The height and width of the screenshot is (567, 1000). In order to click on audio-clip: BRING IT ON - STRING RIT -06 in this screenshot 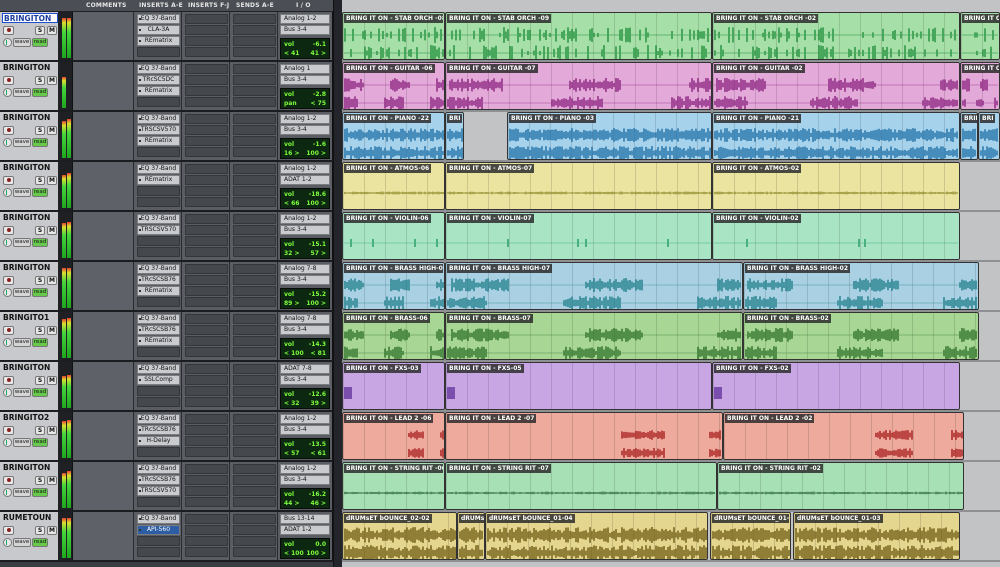, I will do `click(393, 486)`.